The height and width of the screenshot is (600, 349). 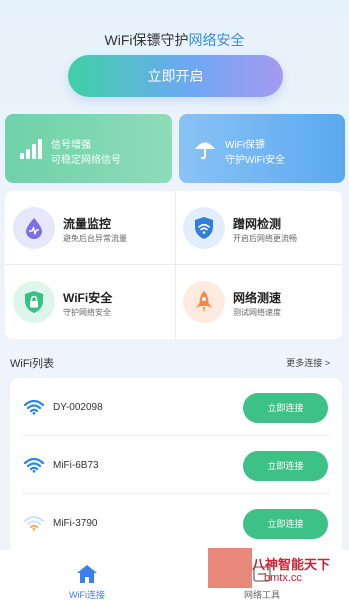 I want to click on tool-leech-detect: 蹭网检测 开启后网络更流畅, so click(x=259, y=227).